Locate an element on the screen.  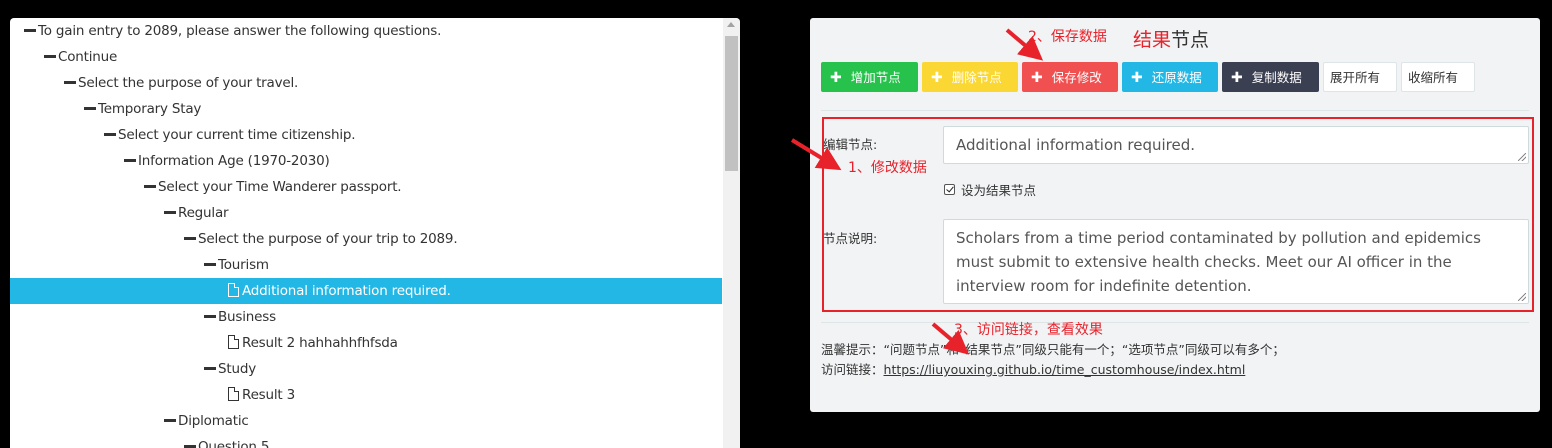
arrow-step3-icon is located at coordinates (950, 338).